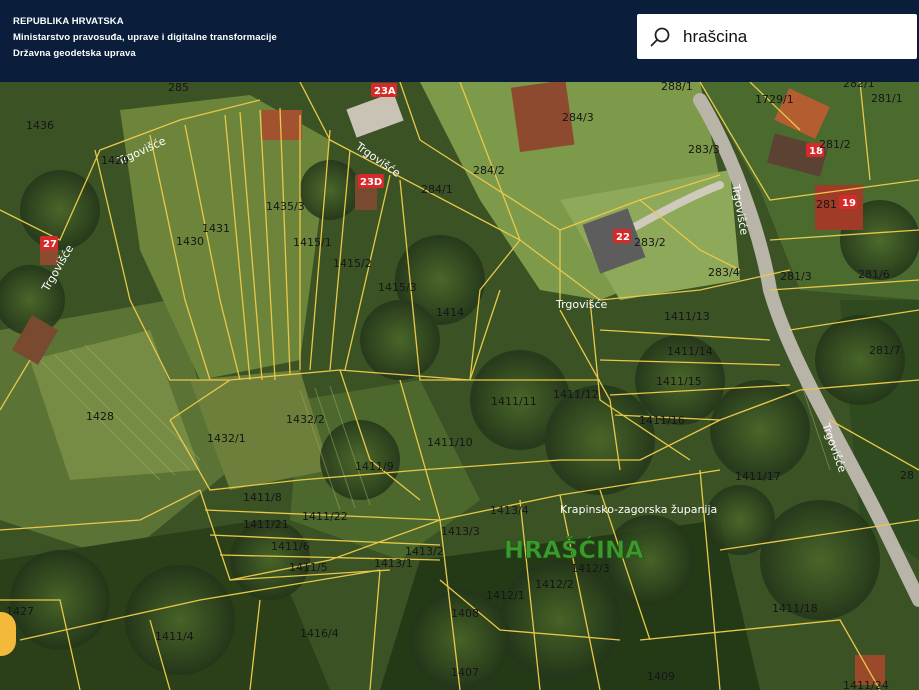  I want to click on house-number-badge: 23A, so click(385, 91).